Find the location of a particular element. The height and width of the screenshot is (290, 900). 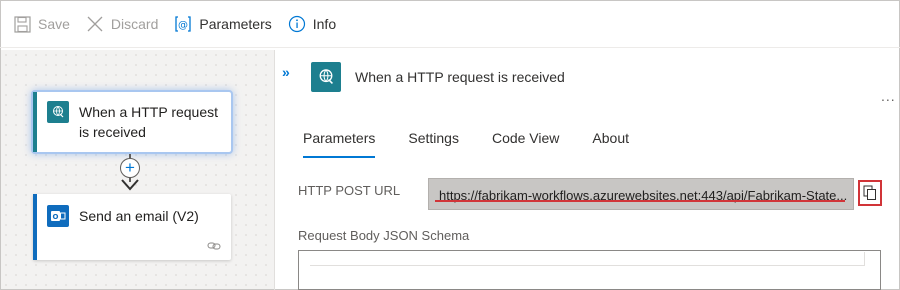

discard-button: Discard is located at coordinates (121, 24).